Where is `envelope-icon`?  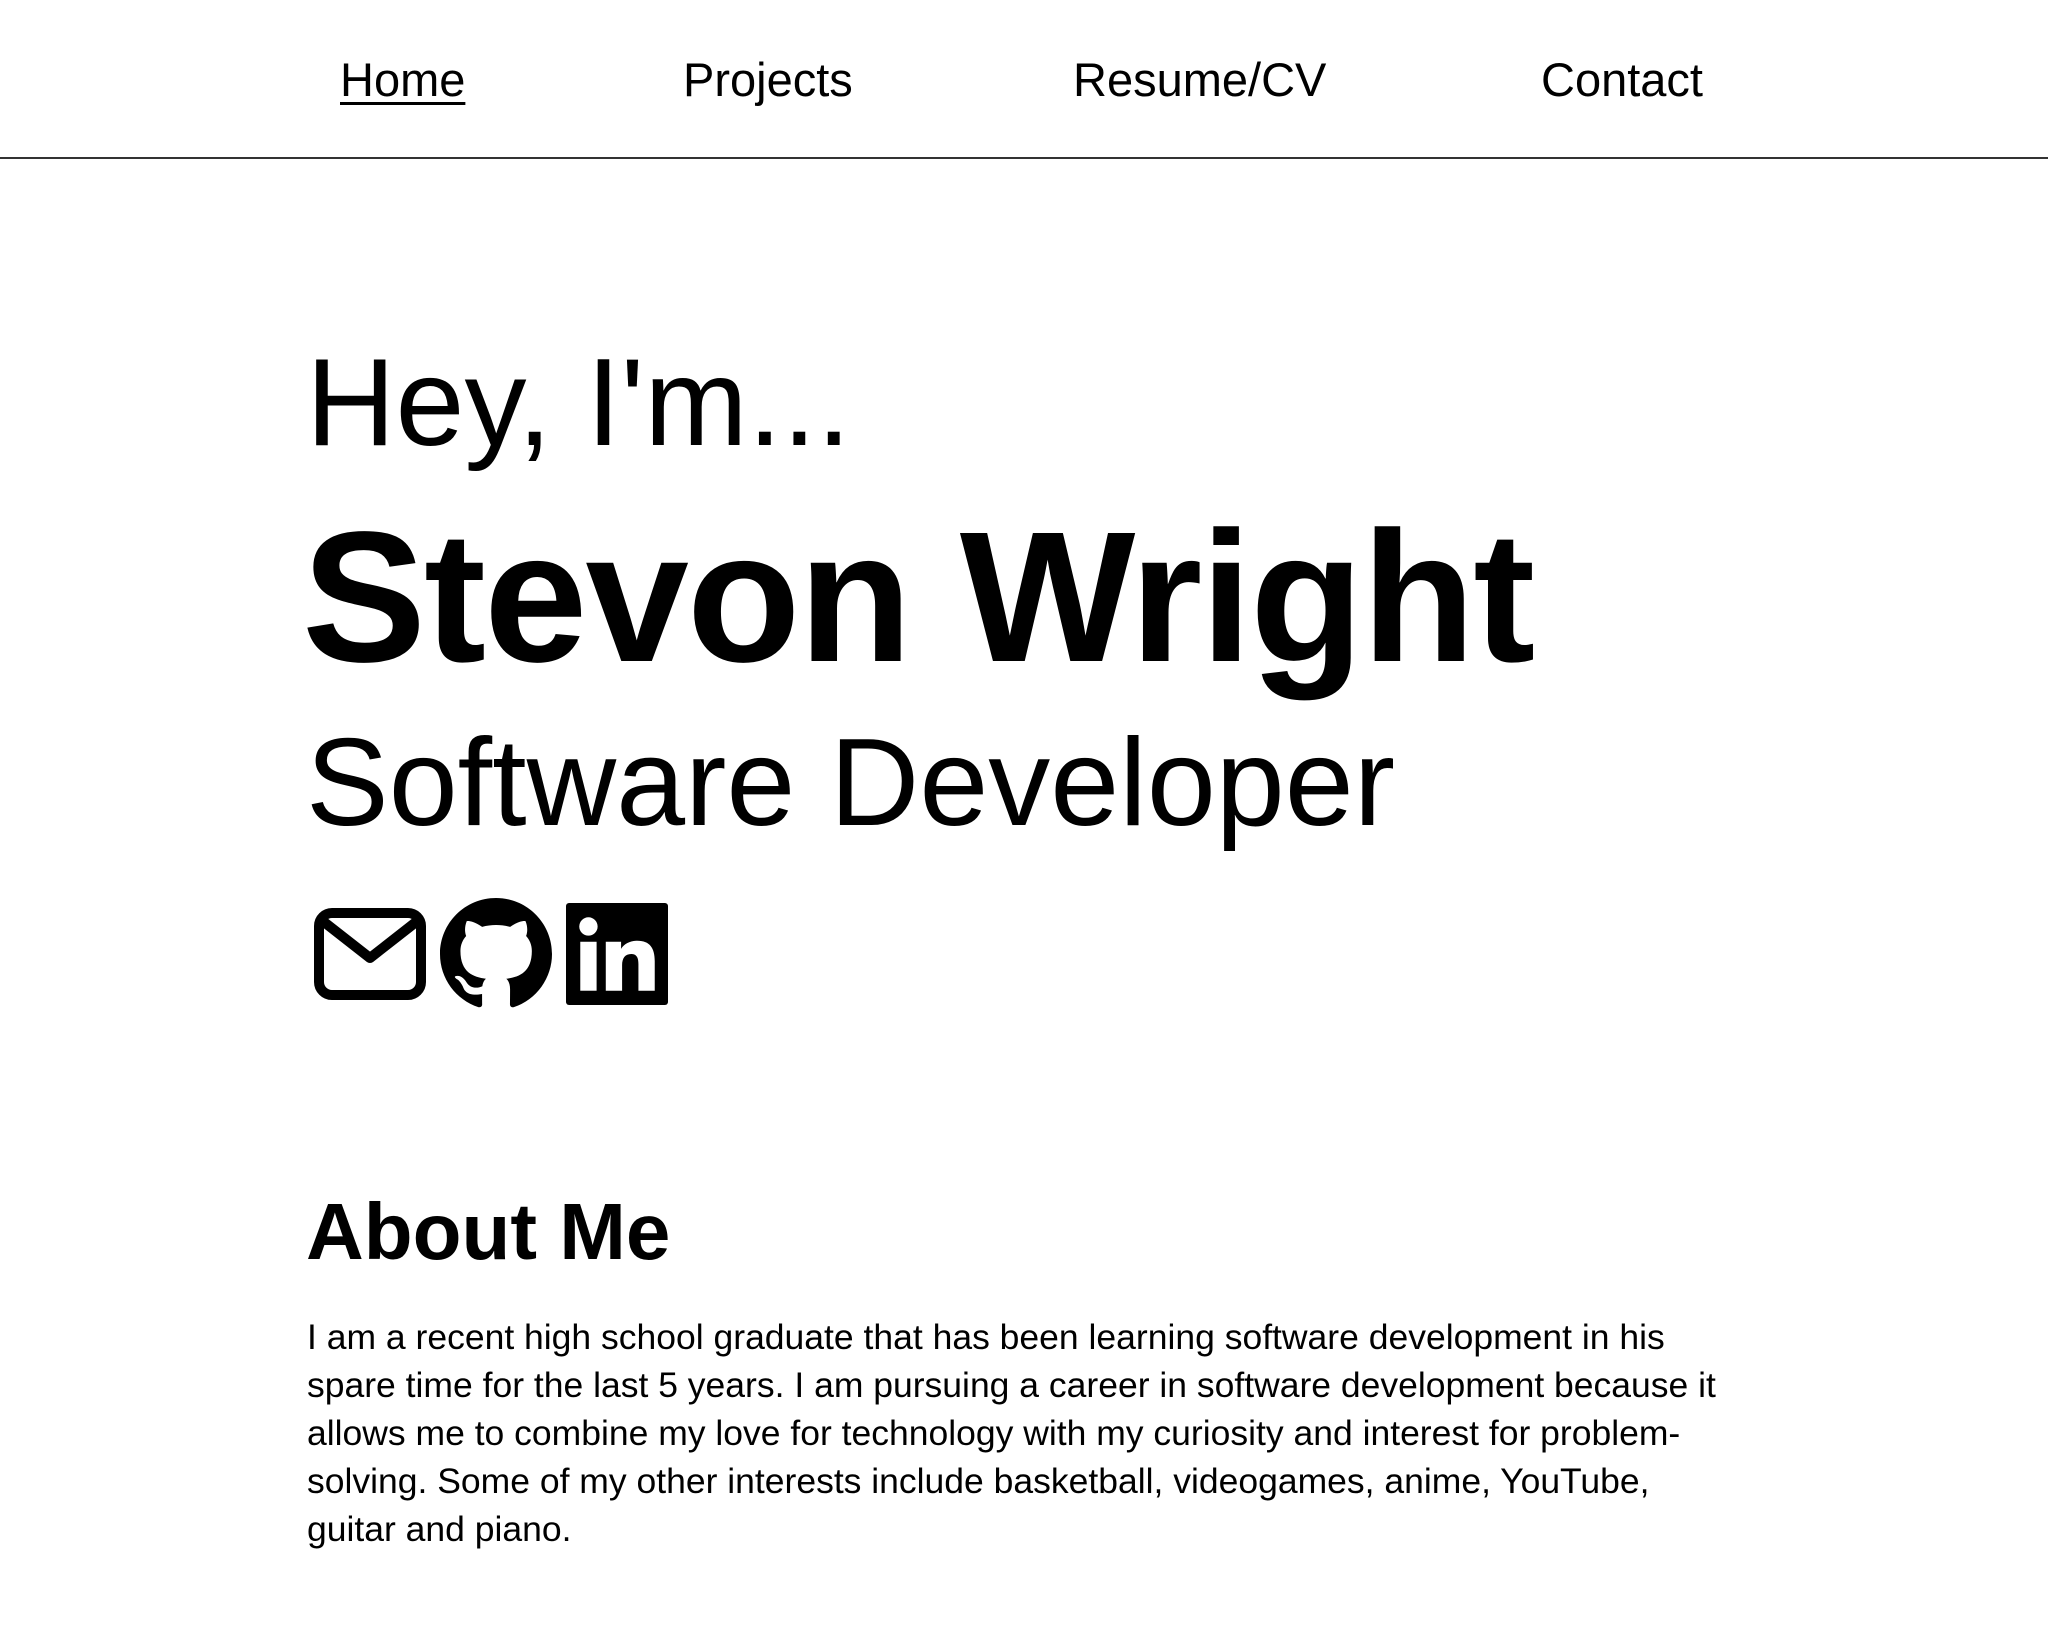
envelope-icon is located at coordinates (370, 954).